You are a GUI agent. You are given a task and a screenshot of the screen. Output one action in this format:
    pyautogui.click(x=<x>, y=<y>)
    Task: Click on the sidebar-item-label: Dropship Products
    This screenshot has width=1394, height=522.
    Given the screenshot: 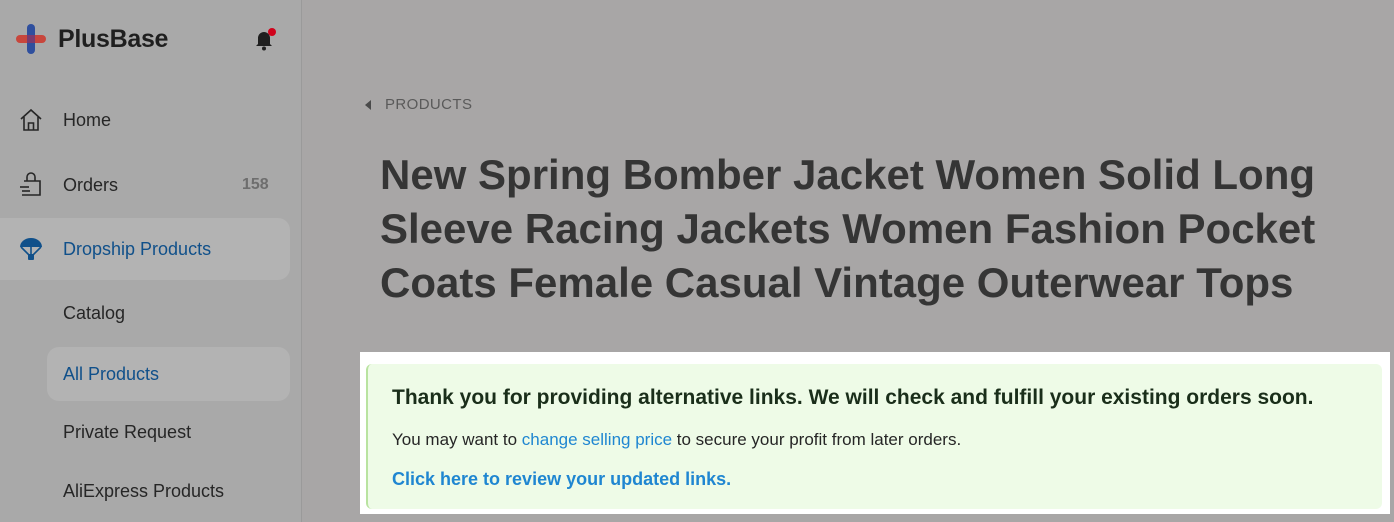 What is the action you would take?
    pyautogui.click(x=137, y=248)
    